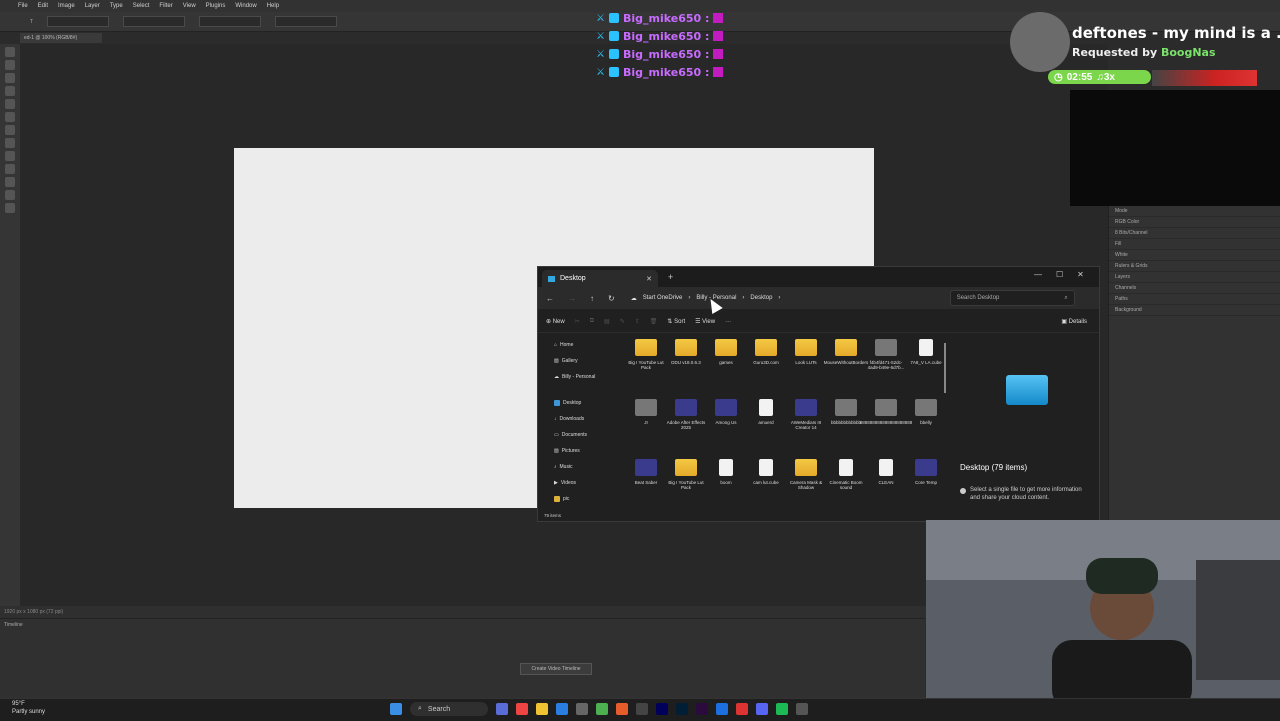  What do you see at coordinates (28, 708) in the screenshot?
I see `weather-widget: 95°F Partly sunny` at bounding box center [28, 708].